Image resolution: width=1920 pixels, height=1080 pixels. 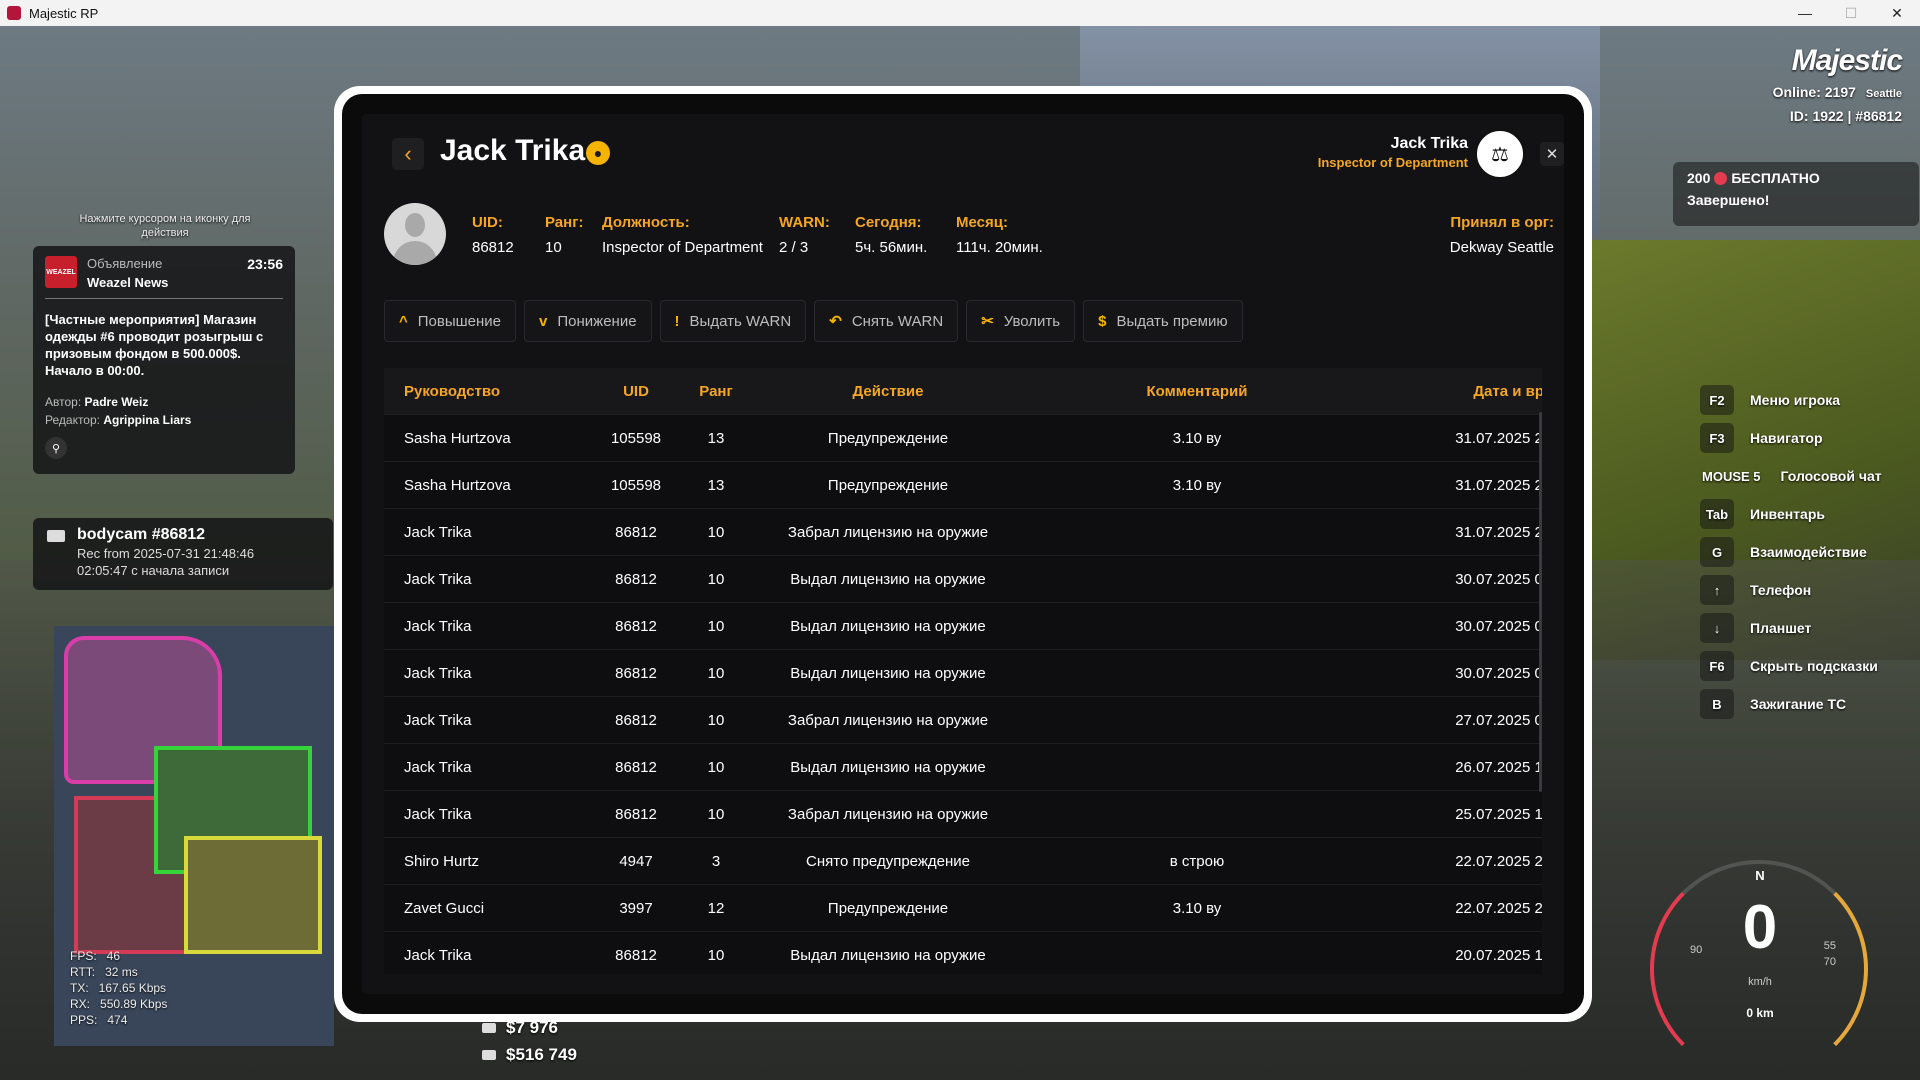 I want to click on col-datetime-cell: 25.07.2025 14:54, so click(x=1452, y=814).